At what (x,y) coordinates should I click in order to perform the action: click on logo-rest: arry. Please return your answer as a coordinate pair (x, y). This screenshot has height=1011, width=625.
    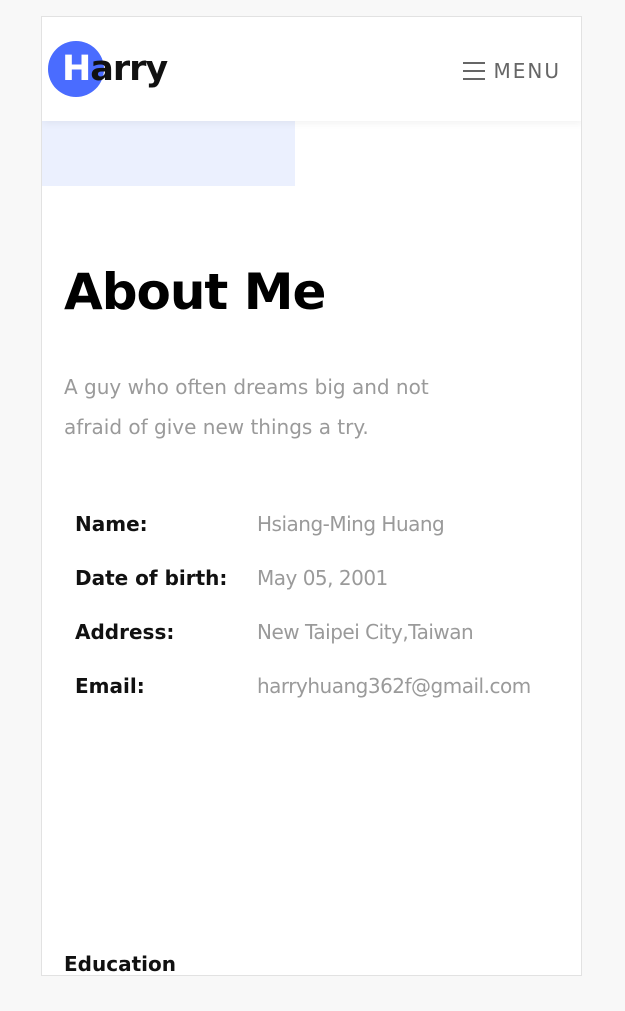
    Looking at the image, I should click on (129, 69).